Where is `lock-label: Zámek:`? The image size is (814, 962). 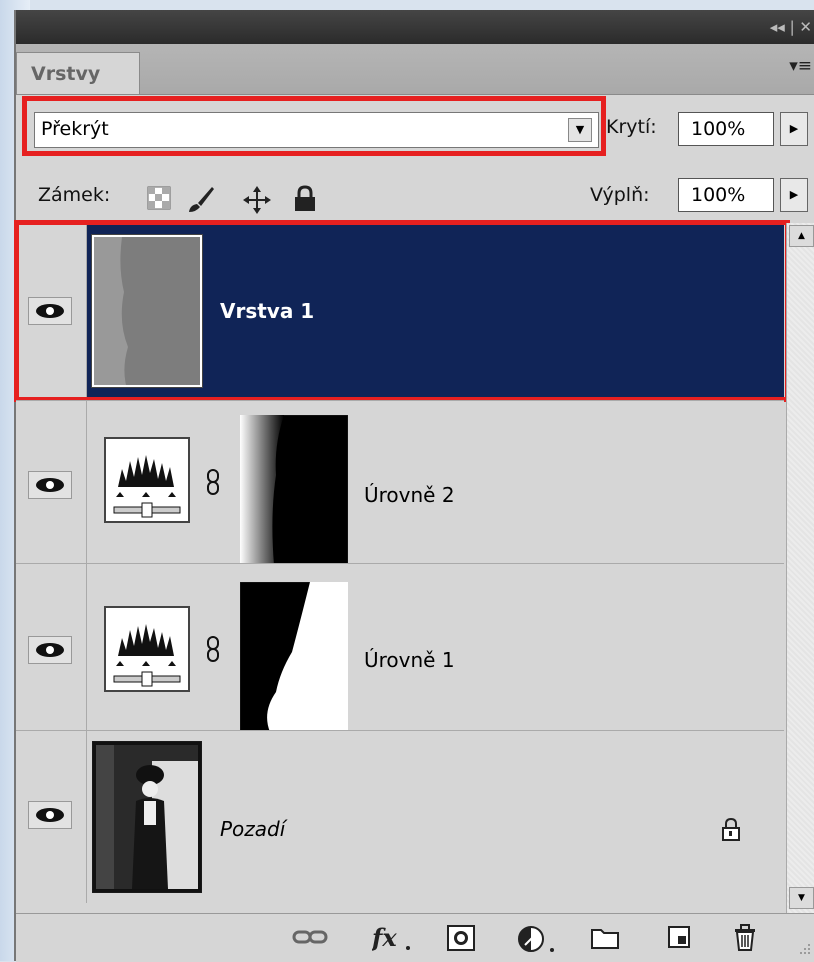
lock-label: Zámek: is located at coordinates (74, 195).